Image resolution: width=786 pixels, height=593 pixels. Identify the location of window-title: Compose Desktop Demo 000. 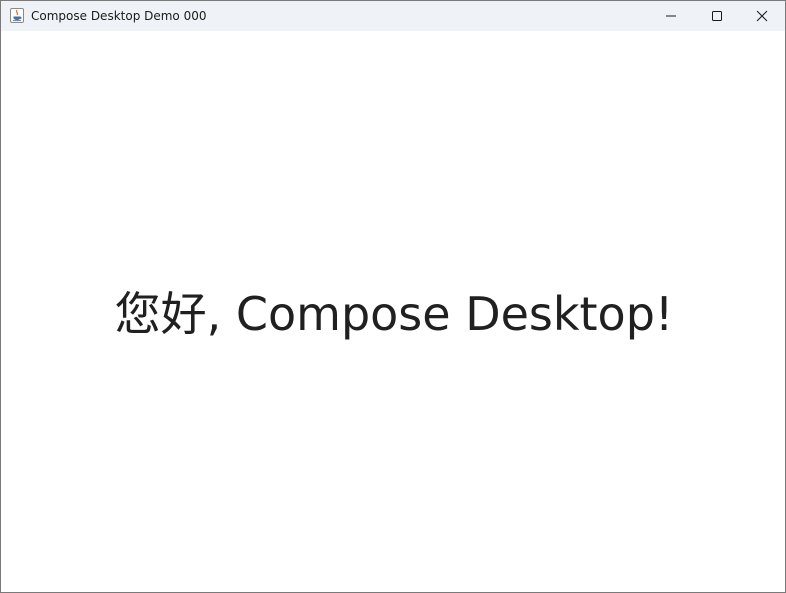
(119, 16).